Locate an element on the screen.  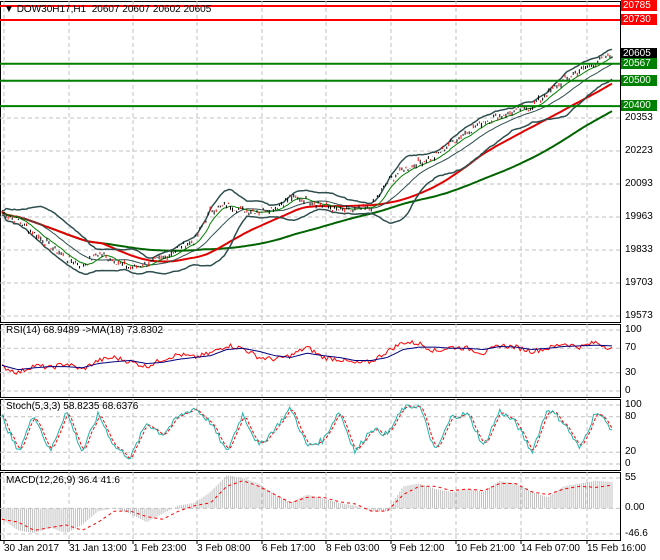
symbol-header: ▼ DOW30H17,H1 20607 20607 20602 20605 is located at coordinates (107, 9).